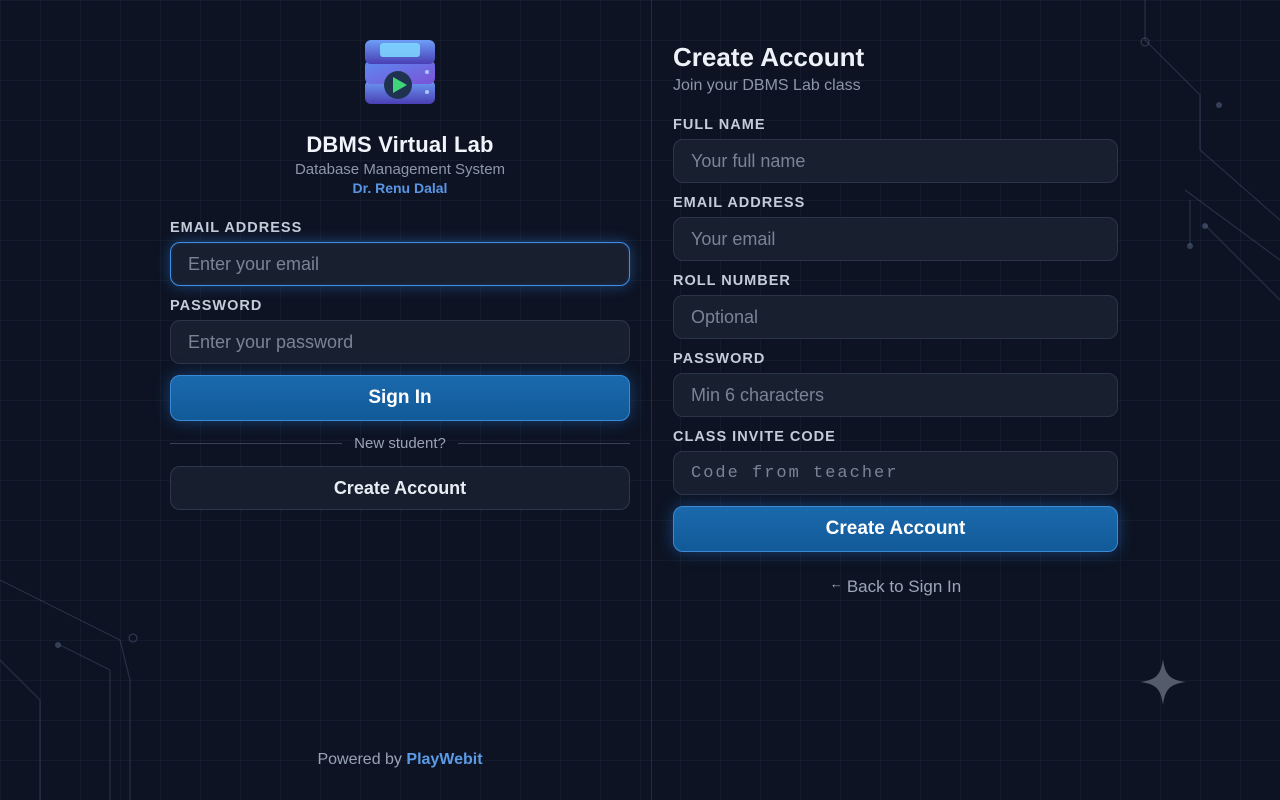  I want to click on invite-code-group: CLASS INVITE CODE, so click(895, 462).